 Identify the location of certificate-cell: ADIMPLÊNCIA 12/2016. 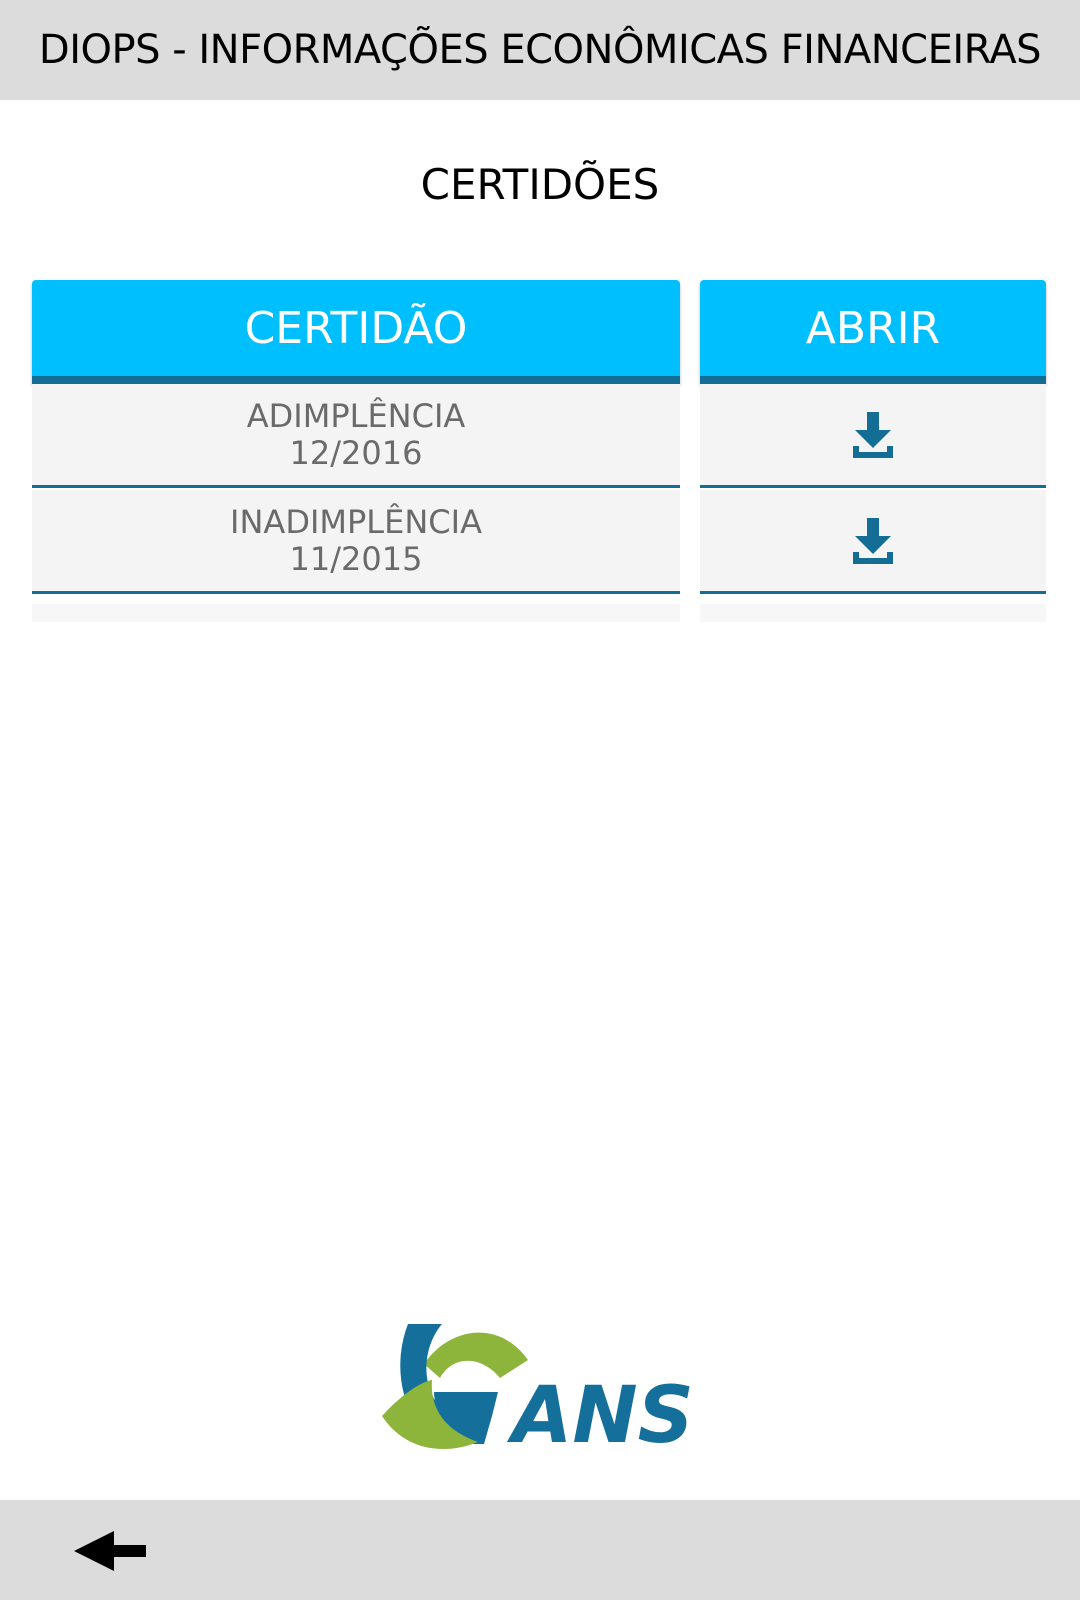
(356, 434).